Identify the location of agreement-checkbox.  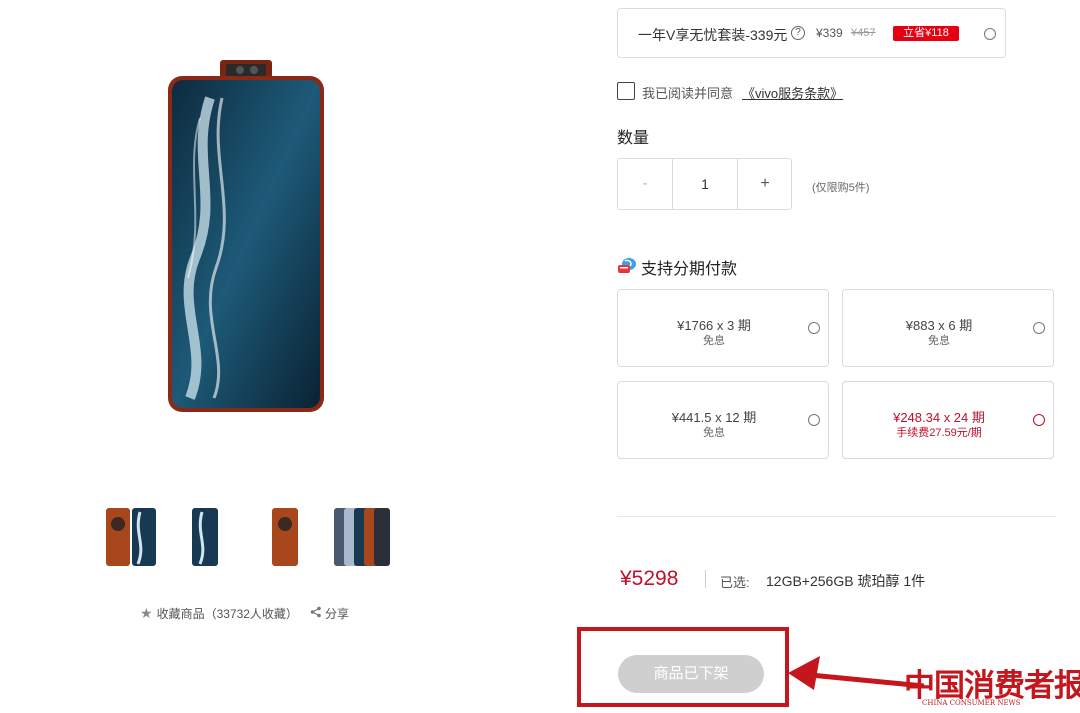
(626, 91).